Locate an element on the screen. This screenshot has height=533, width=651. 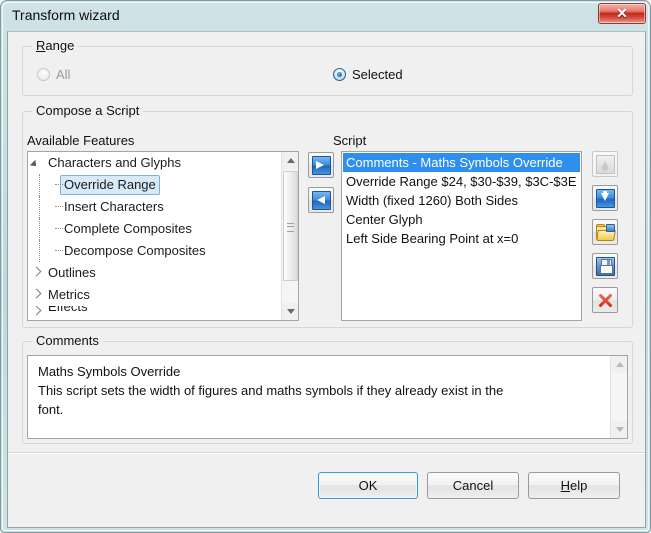
range-group-label-rest: ange is located at coordinates (60, 45).